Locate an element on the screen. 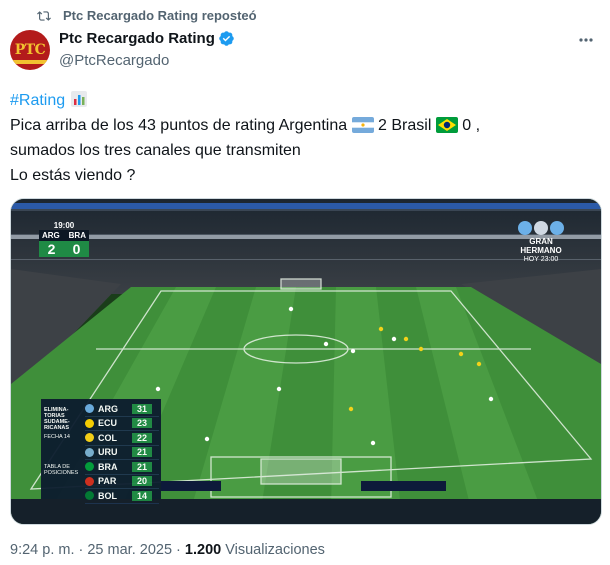 This screenshot has width=610, height=565. repost-indicator: Ptc Recargado Rating reposteó is located at coordinates (147, 15).